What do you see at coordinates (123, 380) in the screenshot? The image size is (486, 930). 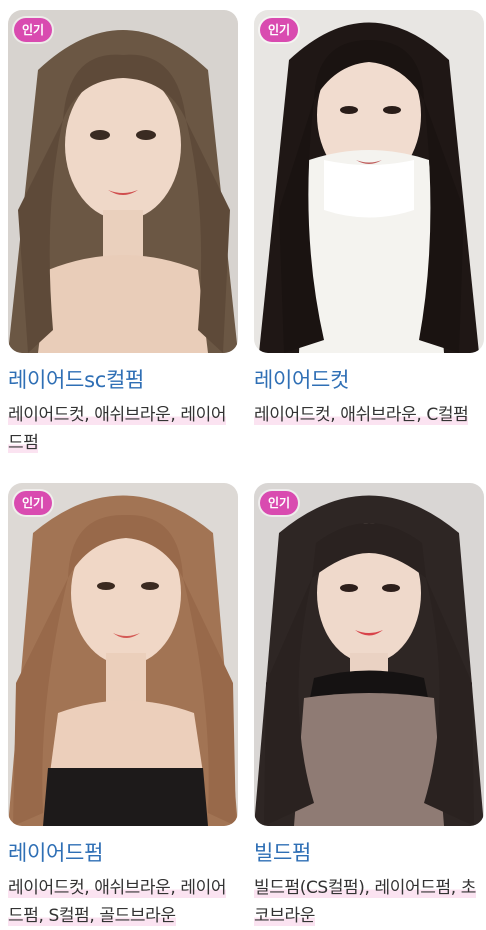 I see `hairstyle-title: 레이어드sc컬펌` at bounding box center [123, 380].